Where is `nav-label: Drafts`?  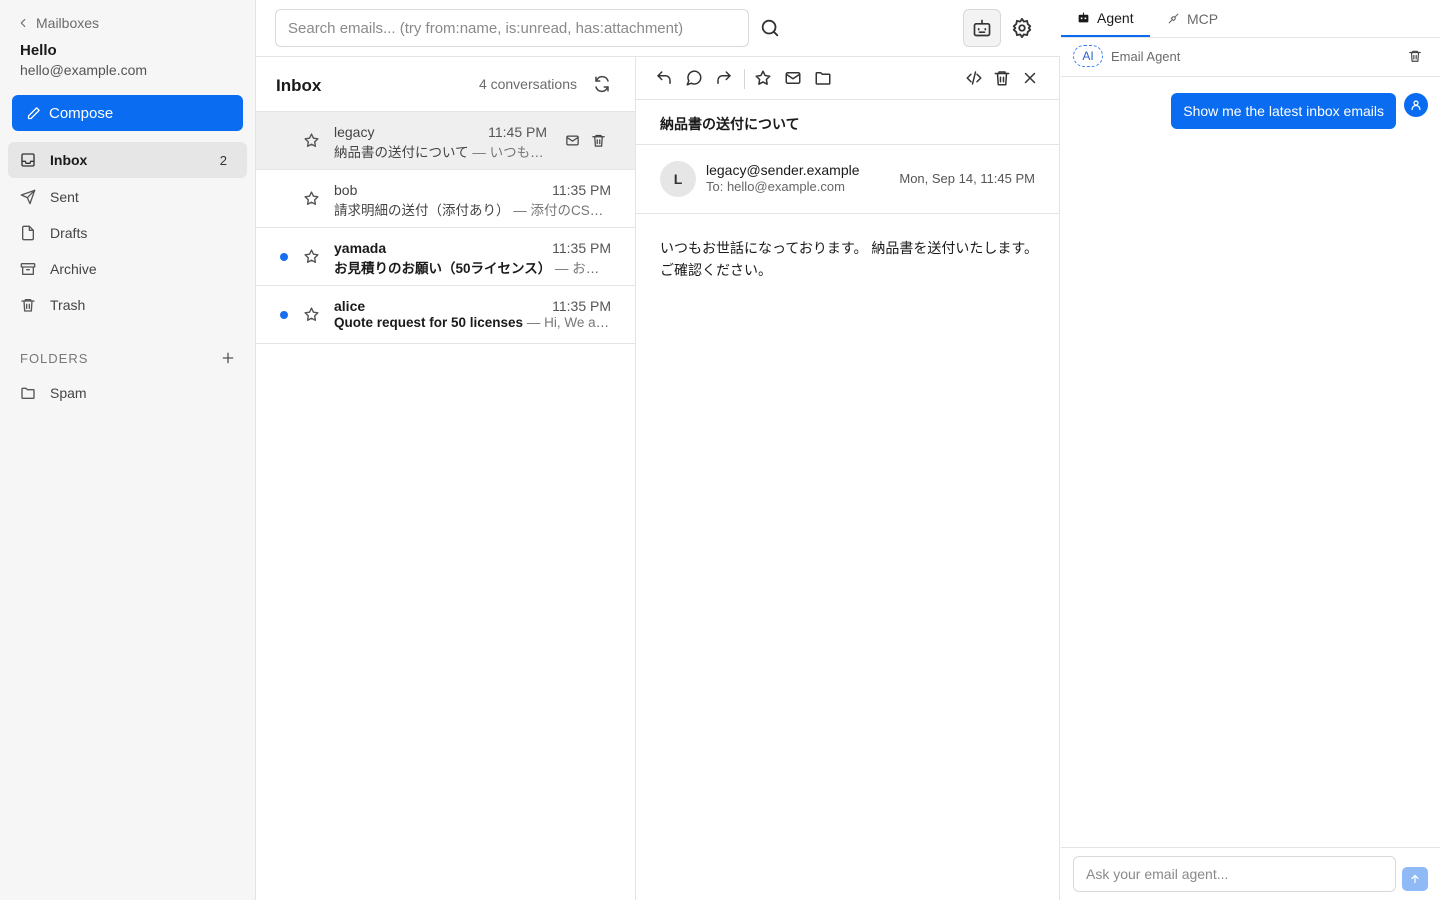 nav-label: Drafts is located at coordinates (69, 233).